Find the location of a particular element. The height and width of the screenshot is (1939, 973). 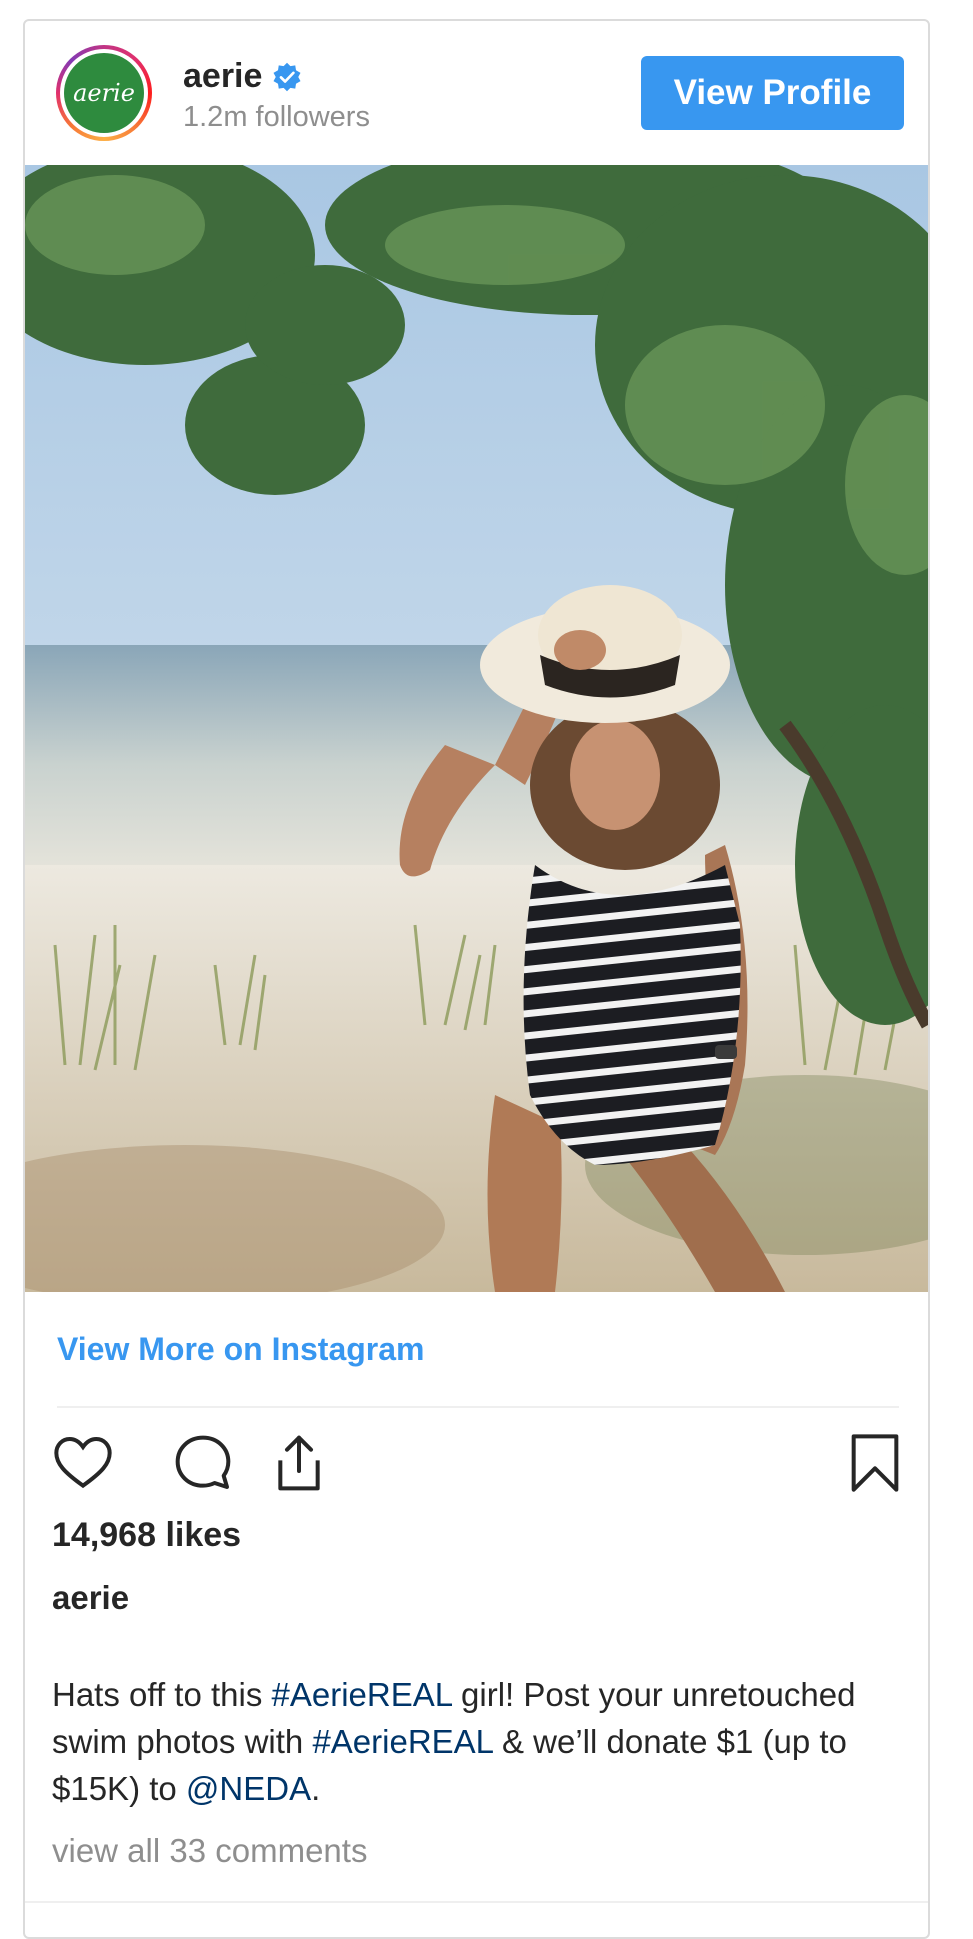

save-button is located at coordinates (875, 1463).